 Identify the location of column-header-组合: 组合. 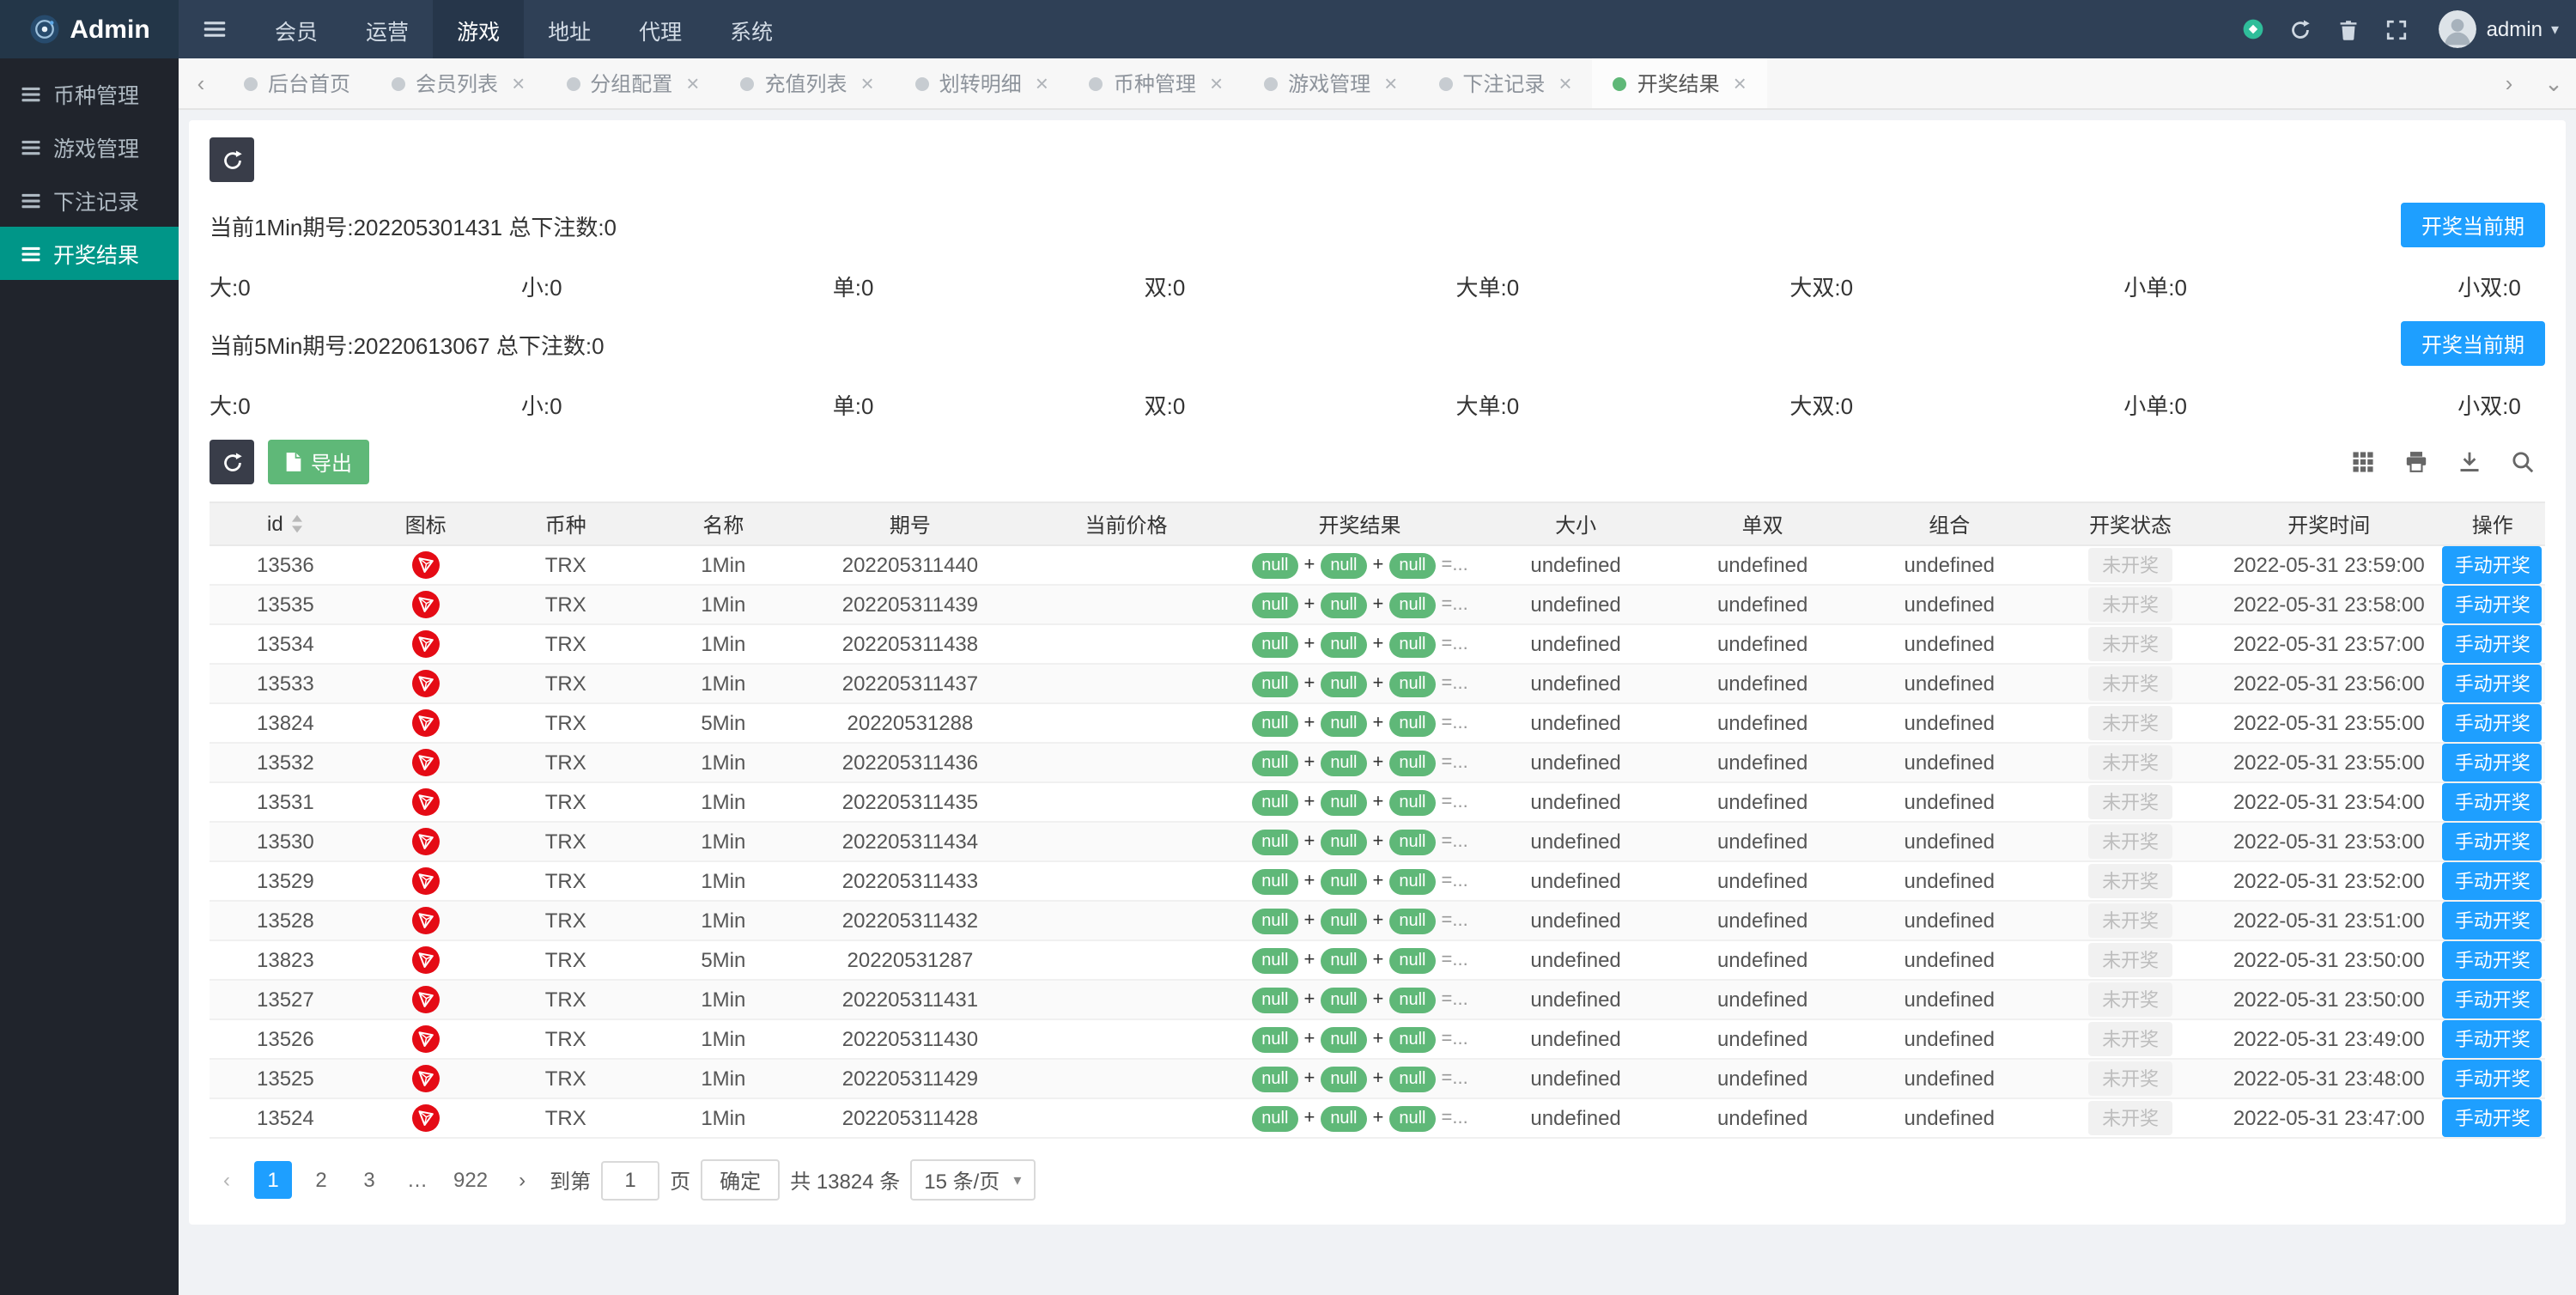
(1950, 524).